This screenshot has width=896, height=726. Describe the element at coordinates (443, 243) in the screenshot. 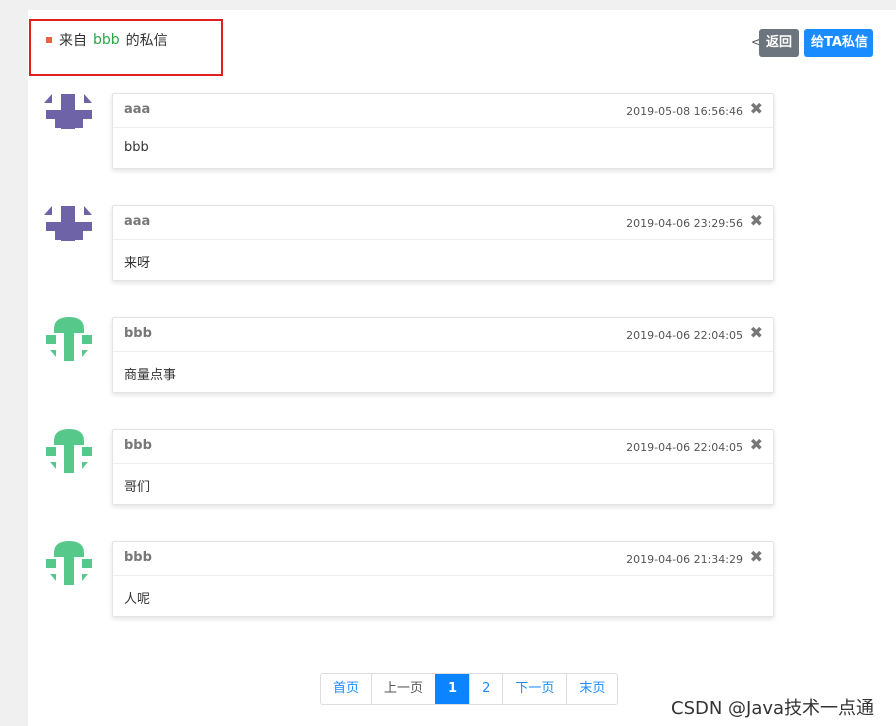

I see `message-card: aaa 2019-04-06 23:29:56 ✖ 来呀` at that location.